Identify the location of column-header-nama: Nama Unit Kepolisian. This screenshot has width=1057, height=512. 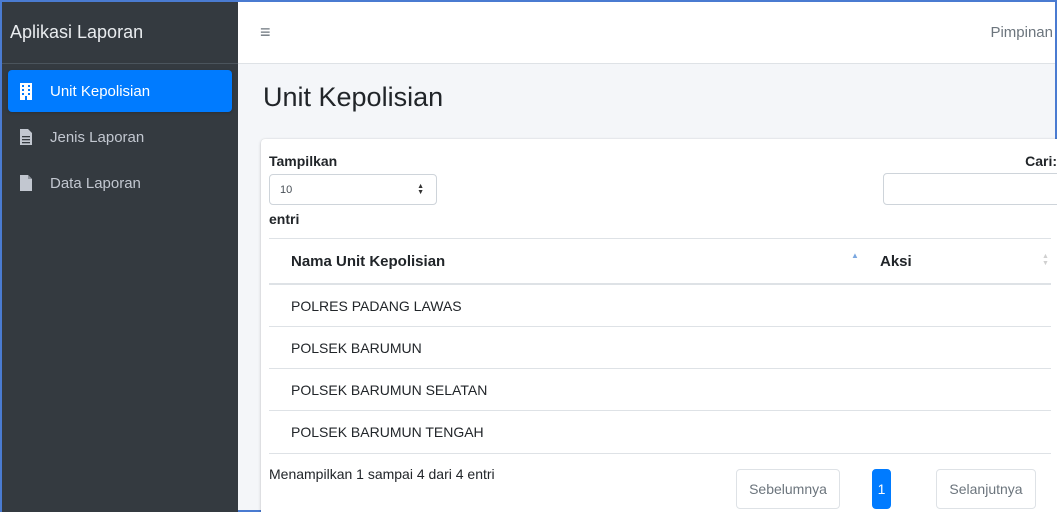
(368, 261).